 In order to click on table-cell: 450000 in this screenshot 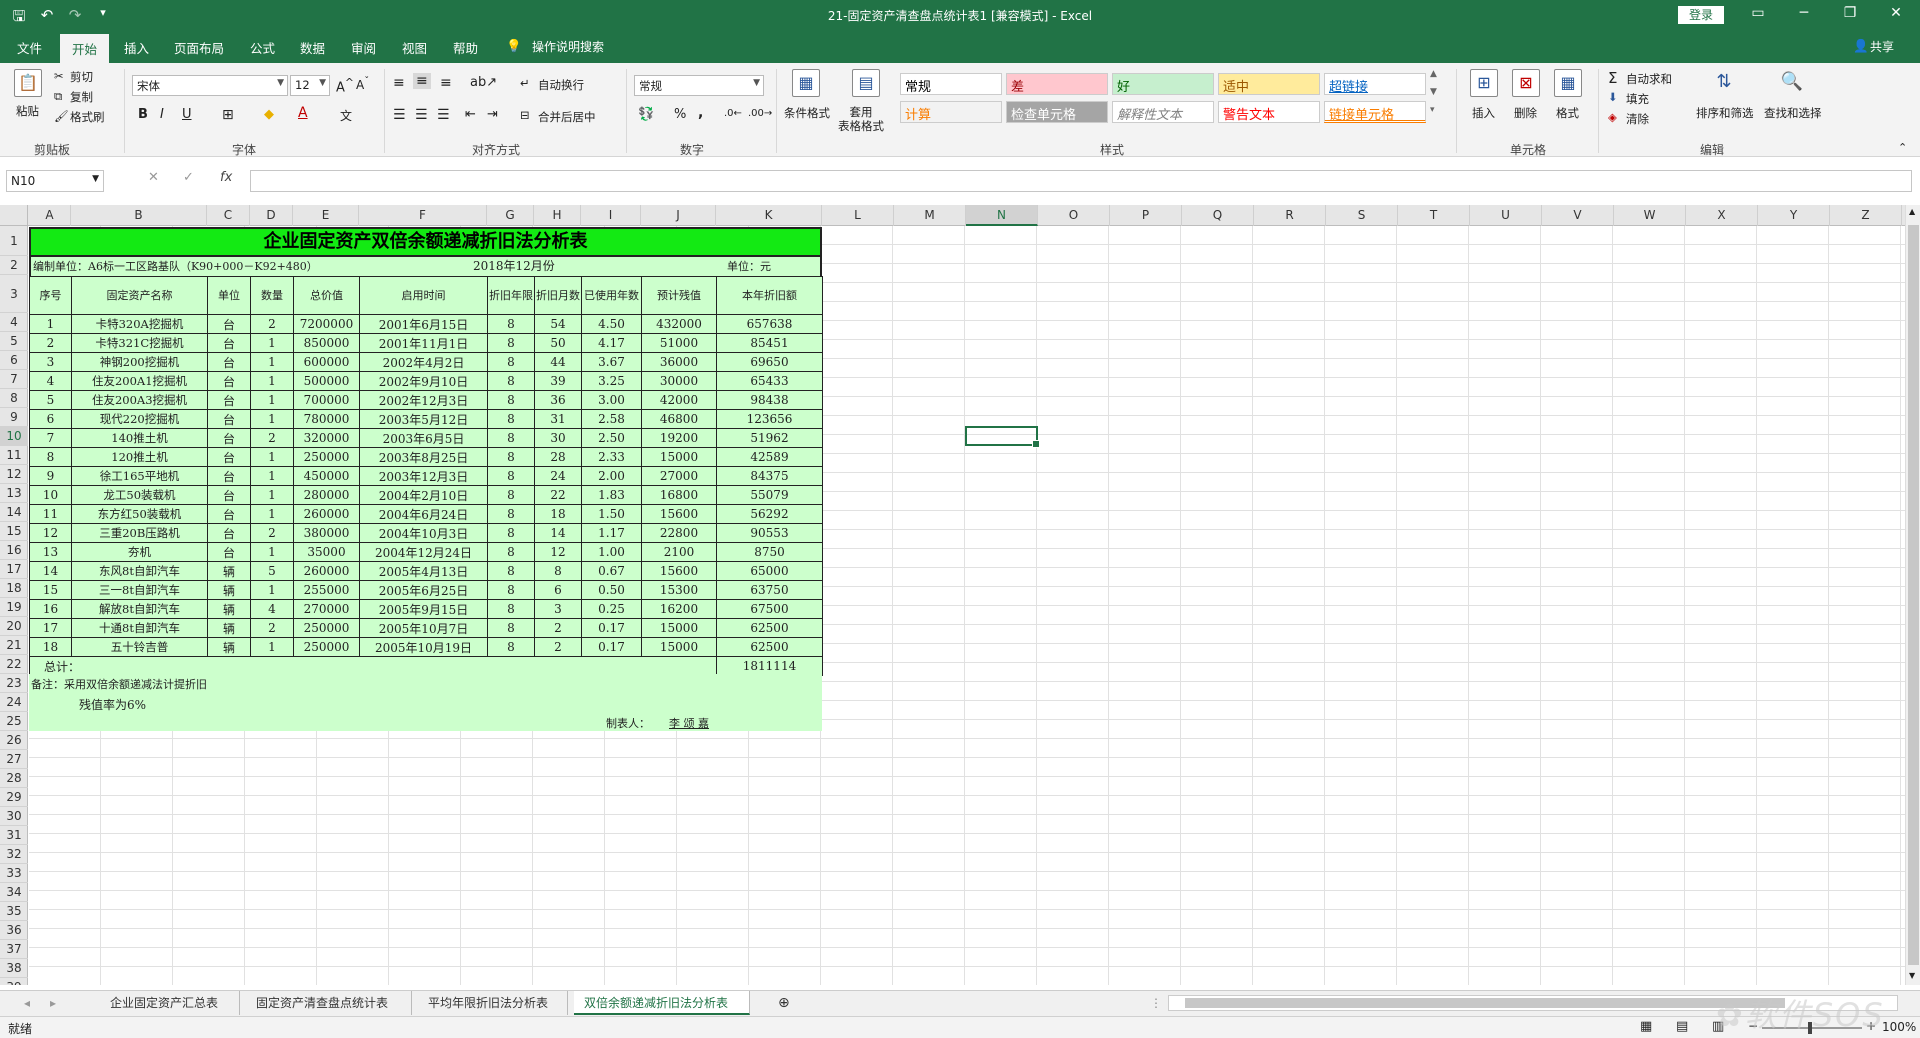, I will do `click(326, 476)`.